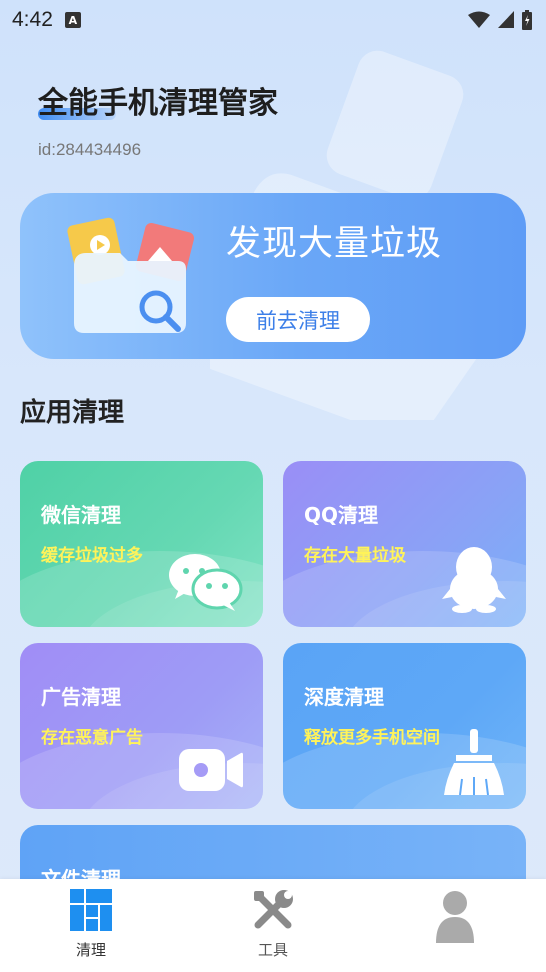  Describe the element at coordinates (479, 19) in the screenshot. I see `wifi-icon` at that location.